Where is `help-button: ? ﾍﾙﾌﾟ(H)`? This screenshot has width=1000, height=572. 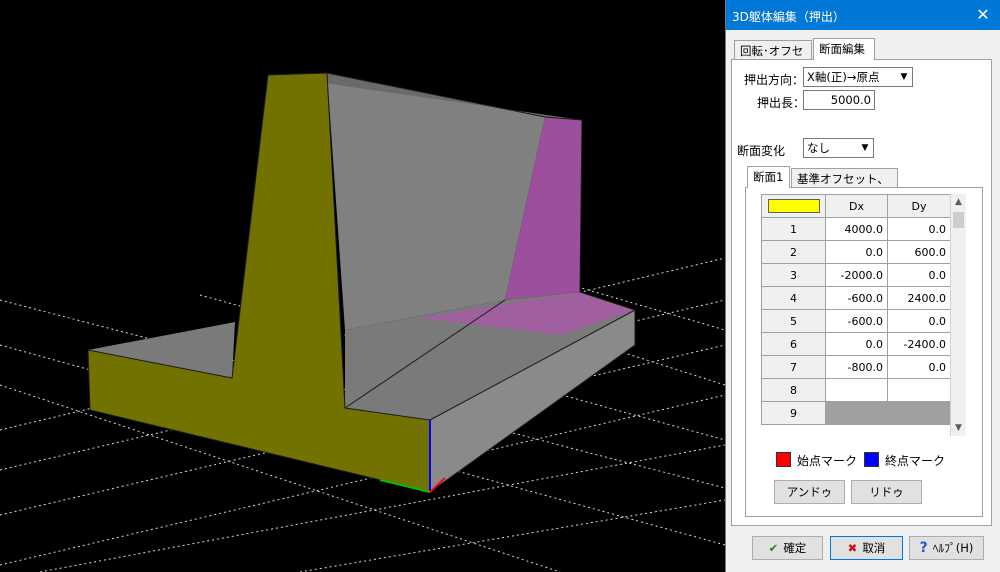
help-button: ? ﾍﾙﾌﾟ(H) is located at coordinates (946, 548).